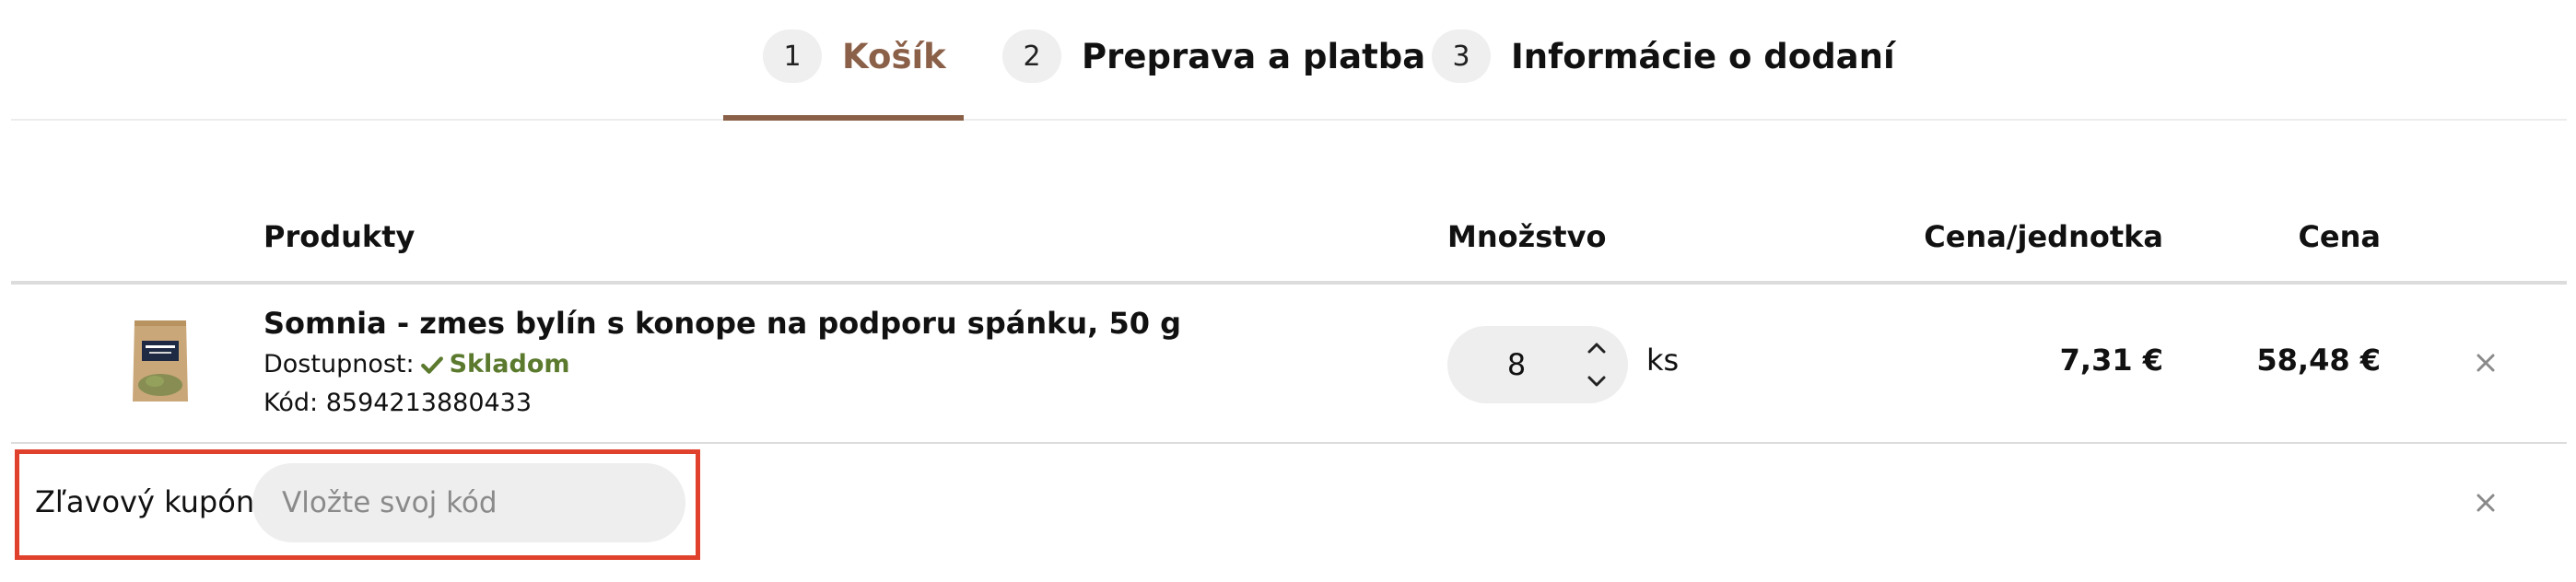 The height and width of the screenshot is (582, 2576). I want to click on quantity-unit: ks, so click(1663, 360).